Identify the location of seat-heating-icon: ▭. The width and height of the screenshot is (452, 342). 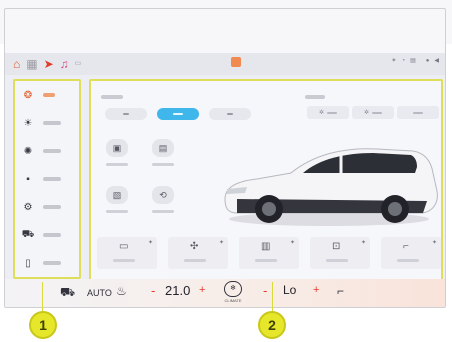
(124, 246).